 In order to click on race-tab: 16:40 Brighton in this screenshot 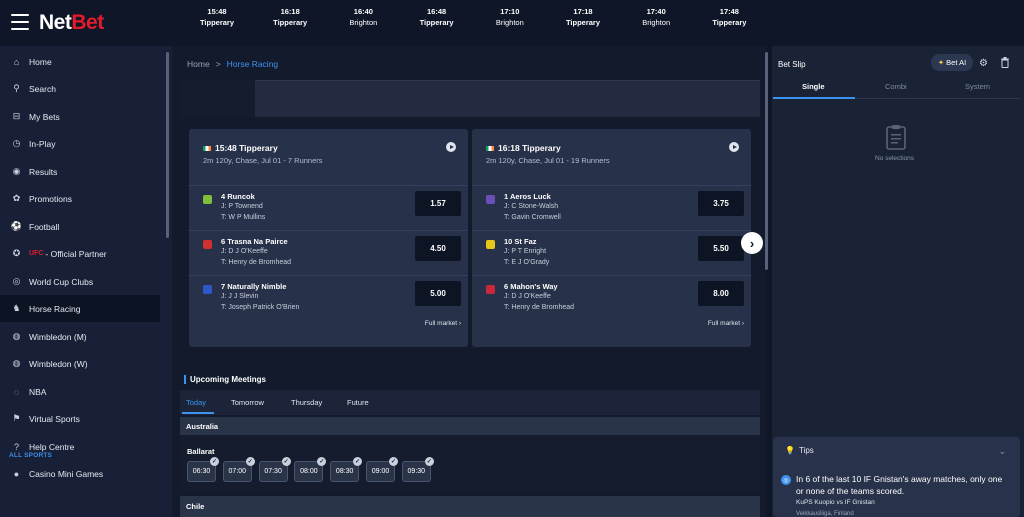, I will do `click(363, 17)`.